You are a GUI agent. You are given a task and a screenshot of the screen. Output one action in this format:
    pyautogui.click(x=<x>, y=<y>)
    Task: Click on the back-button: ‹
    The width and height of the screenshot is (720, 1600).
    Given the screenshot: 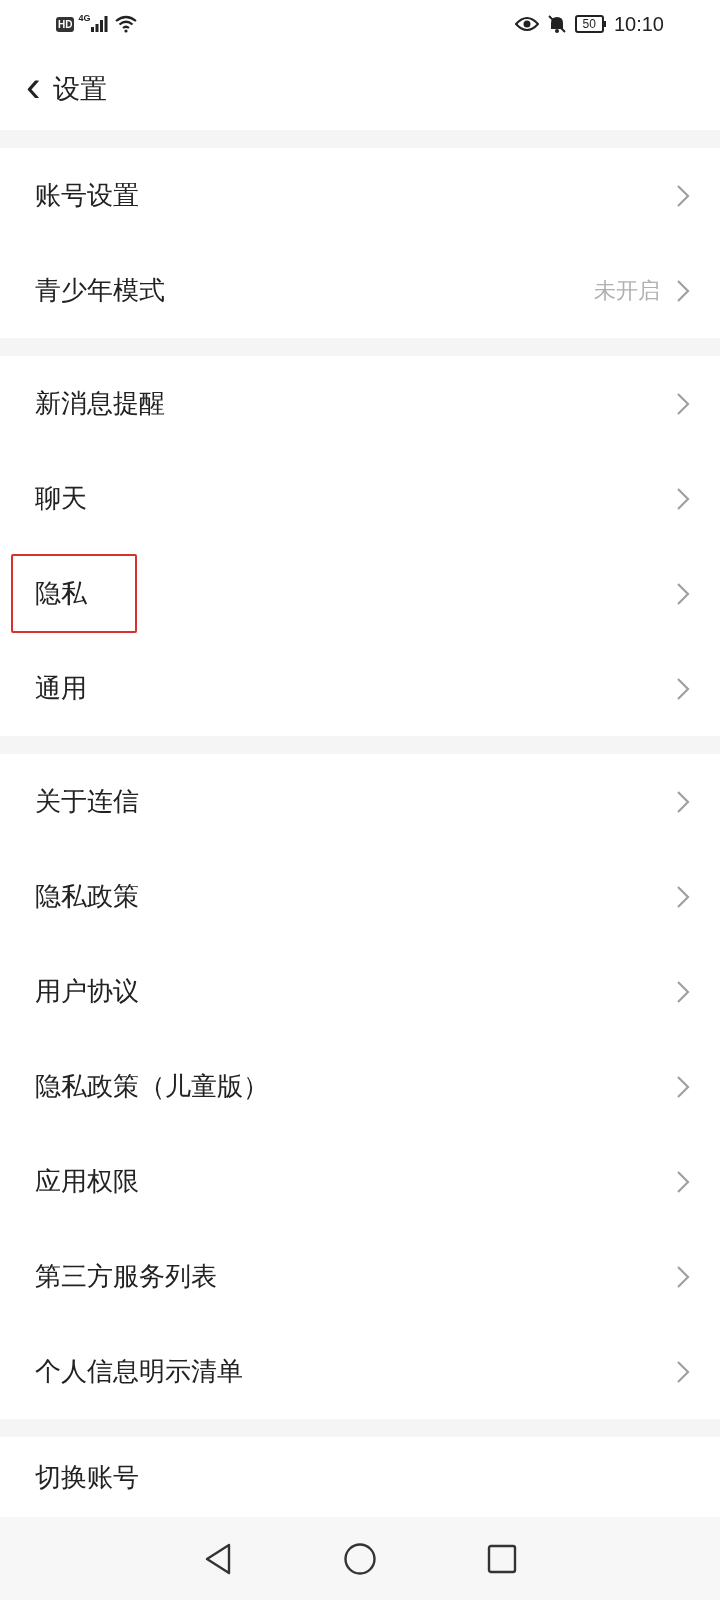 What is the action you would take?
    pyautogui.click(x=33, y=86)
    